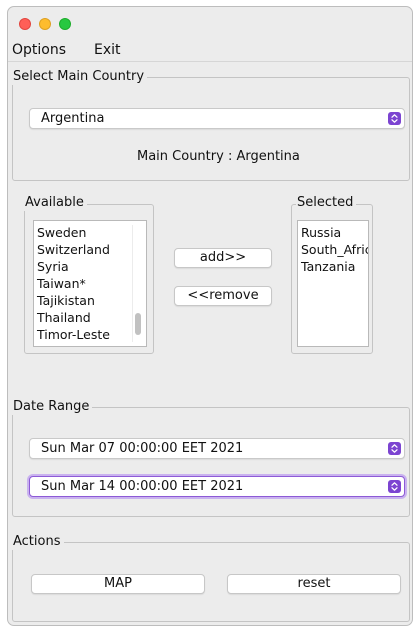 This screenshot has height=627, width=417. What do you see at coordinates (138, 324) in the screenshot?
I see `scrollbar-thumb` at bounding box center [138, 324].